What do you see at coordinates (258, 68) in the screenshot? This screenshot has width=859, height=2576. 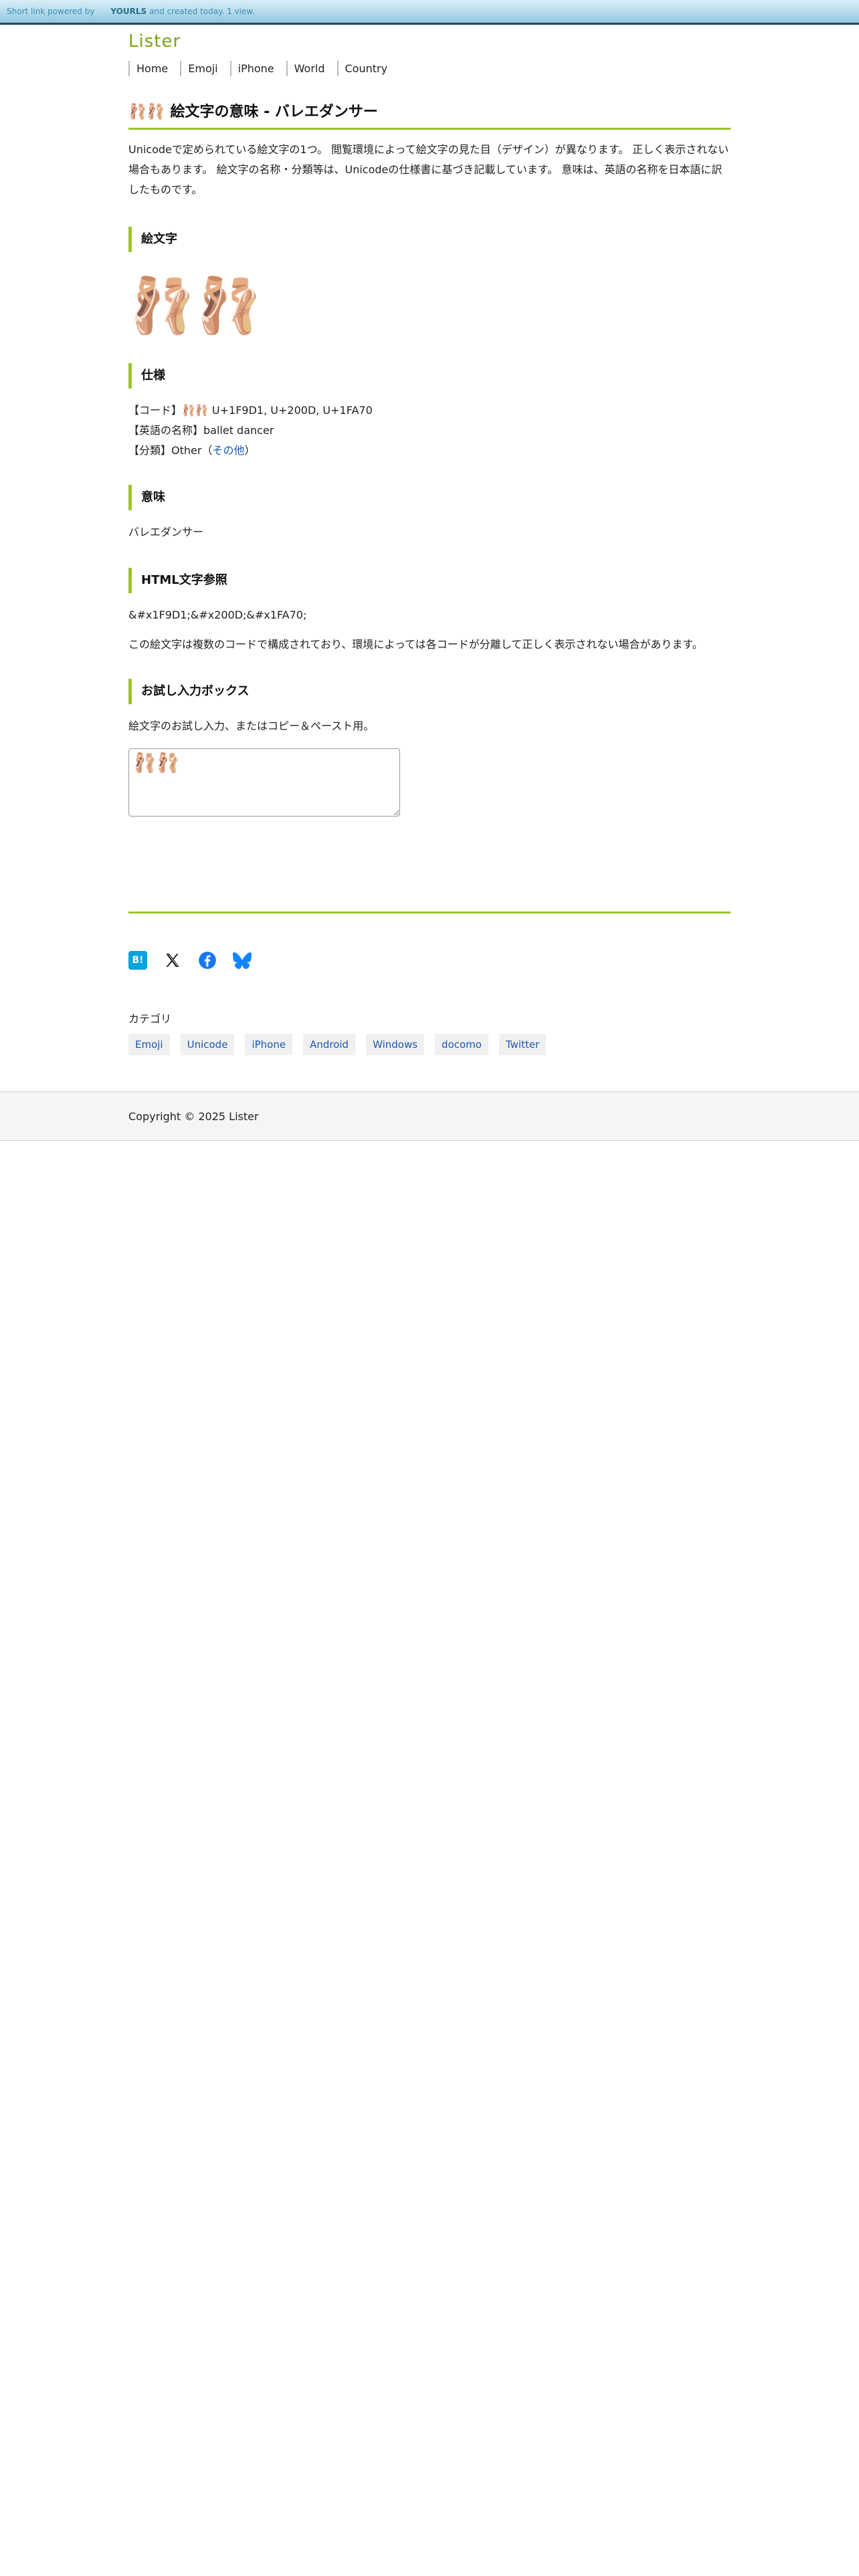 I see `nav-item-iphone: iPhone` at bounding box center [258, 68].